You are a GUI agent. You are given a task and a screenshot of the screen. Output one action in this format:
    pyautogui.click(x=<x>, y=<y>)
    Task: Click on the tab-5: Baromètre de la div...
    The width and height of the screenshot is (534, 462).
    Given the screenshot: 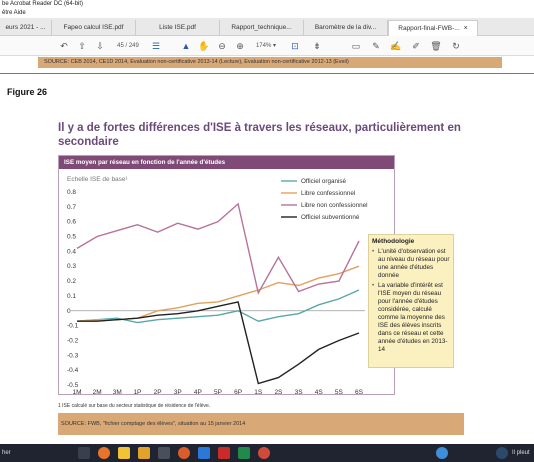 What is the action you would take?
    pyautogui.click(x=346, y=28)
    